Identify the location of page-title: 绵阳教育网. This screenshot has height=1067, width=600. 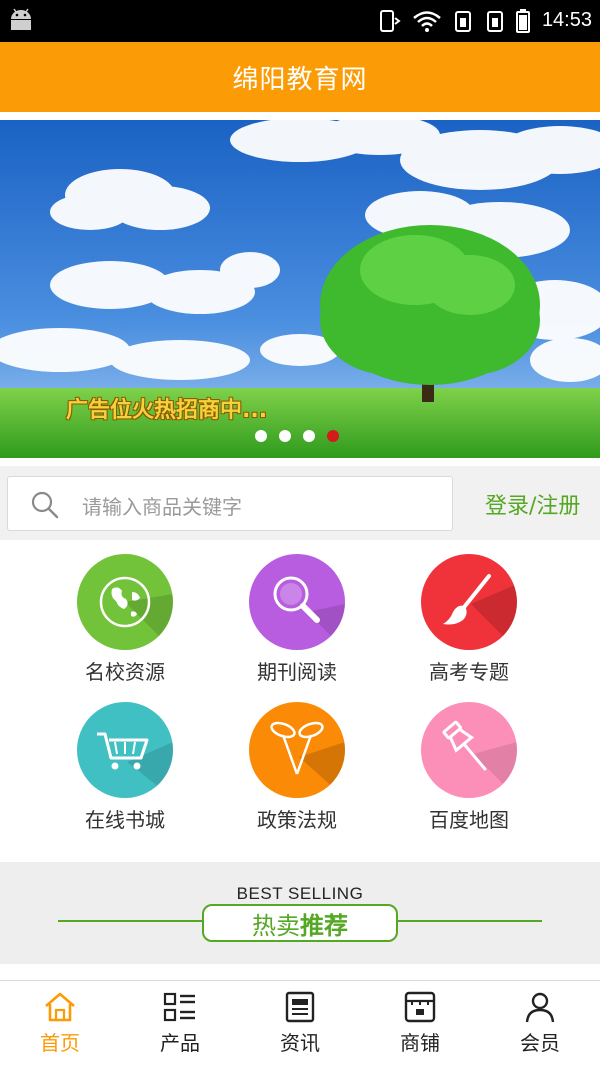
(300, 79).